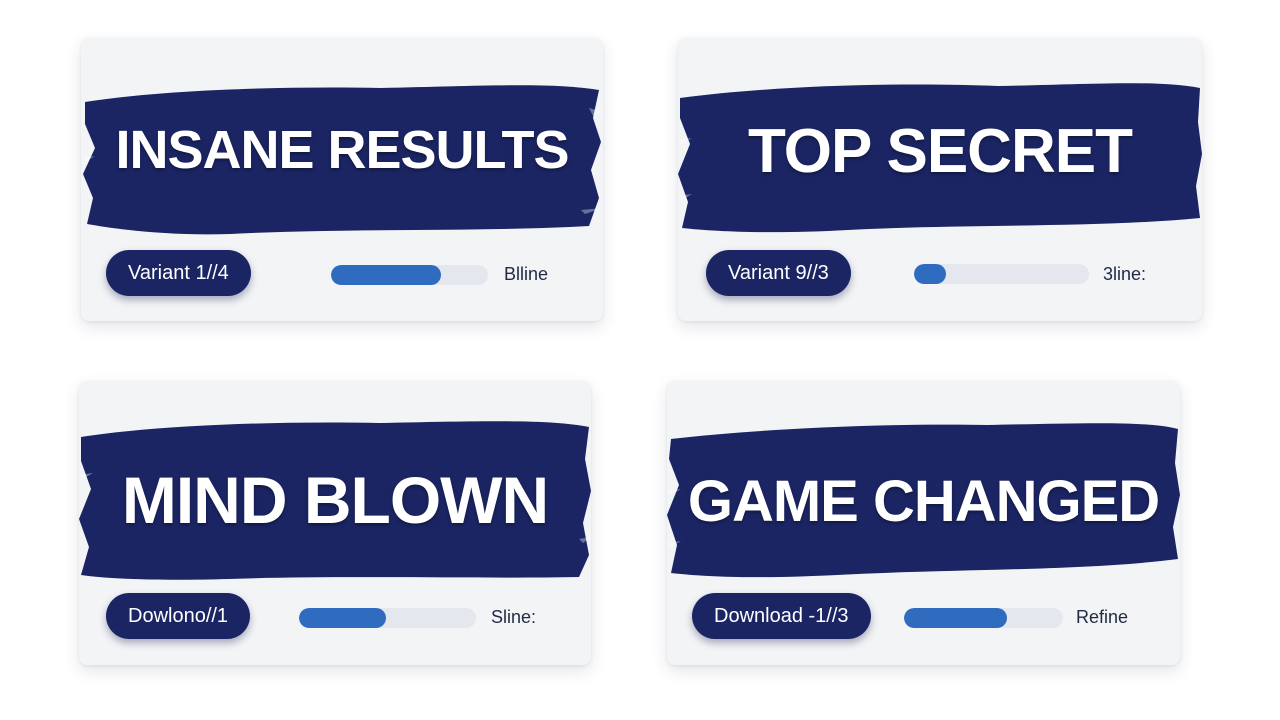  I want to click on download-button: Dowlono//1, so click(178, 616).